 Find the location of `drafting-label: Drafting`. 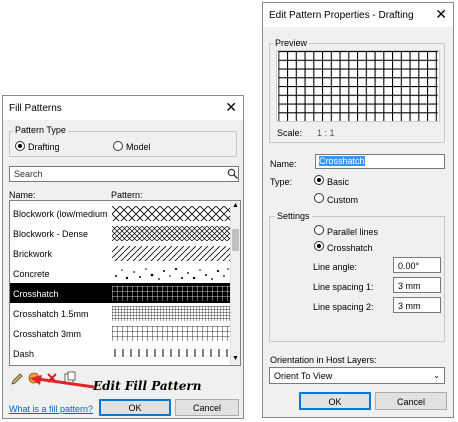

drafting-label: Drafting is located at coordinates (44, 147).